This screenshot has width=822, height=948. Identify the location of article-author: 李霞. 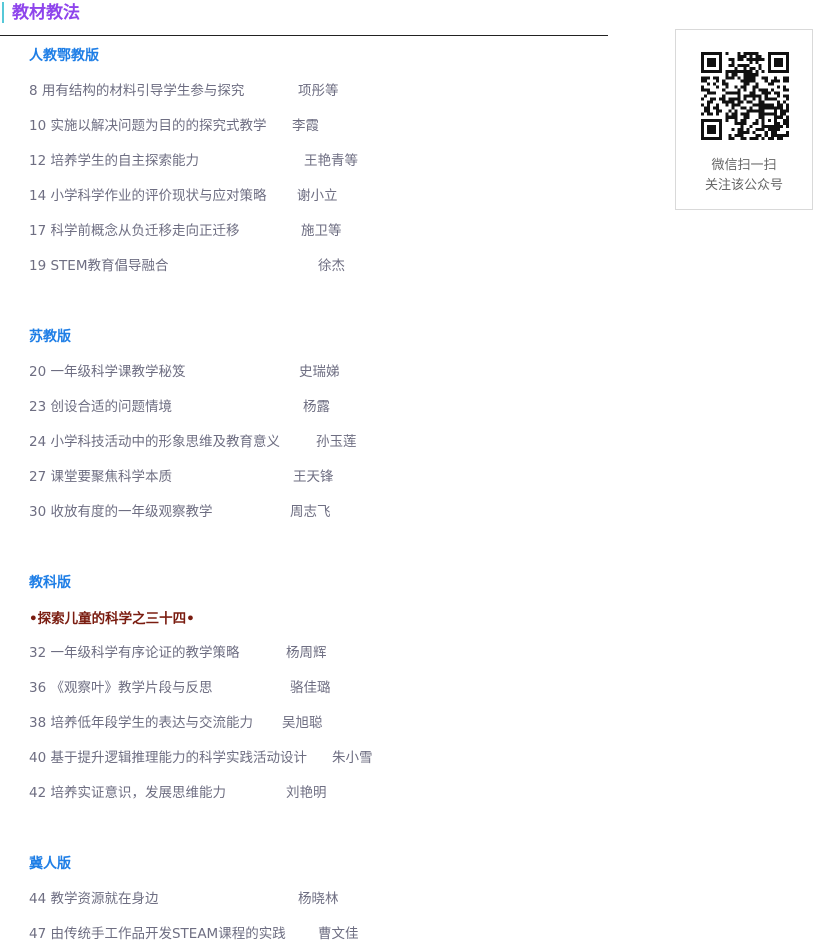
(305, 126).